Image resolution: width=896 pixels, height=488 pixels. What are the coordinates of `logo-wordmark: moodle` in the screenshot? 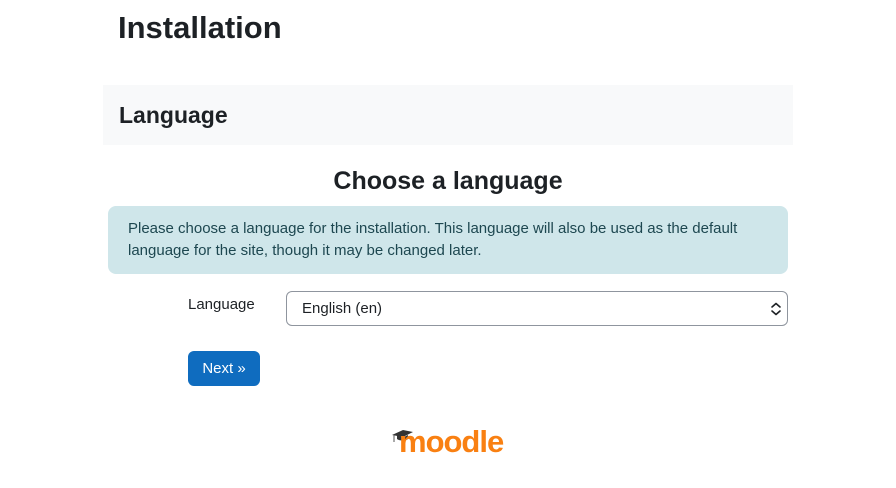 It's located at (451, 441).